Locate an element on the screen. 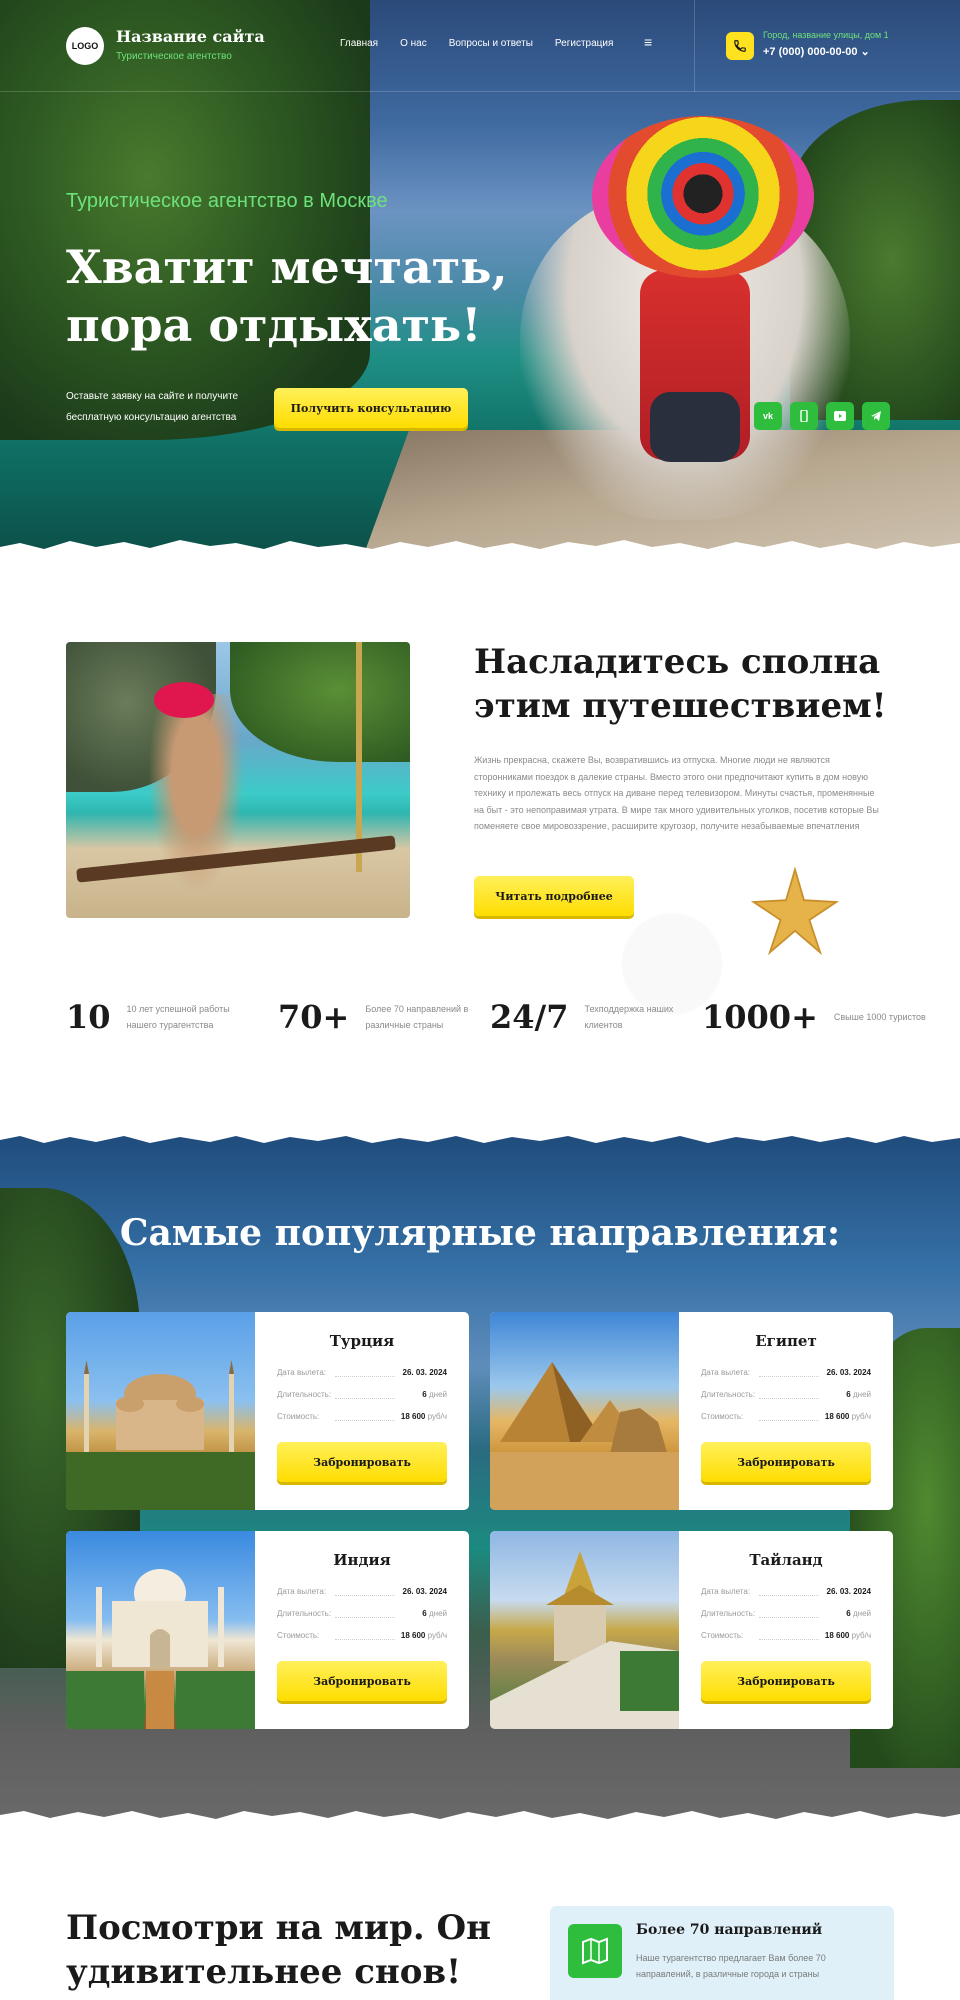 The image size is (960, 2000). taj-mahal-illustration is located at coordinates (160, 1649).